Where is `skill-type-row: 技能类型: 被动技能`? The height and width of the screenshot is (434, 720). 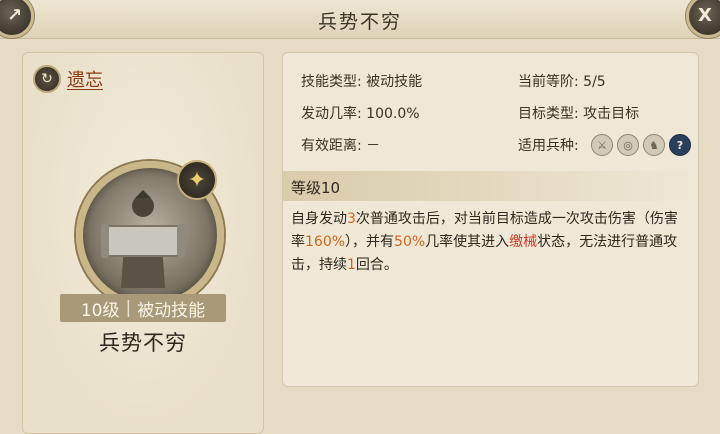 skill-type-row: 技能类型: 被动技能 is located at coordinates (361, 81).